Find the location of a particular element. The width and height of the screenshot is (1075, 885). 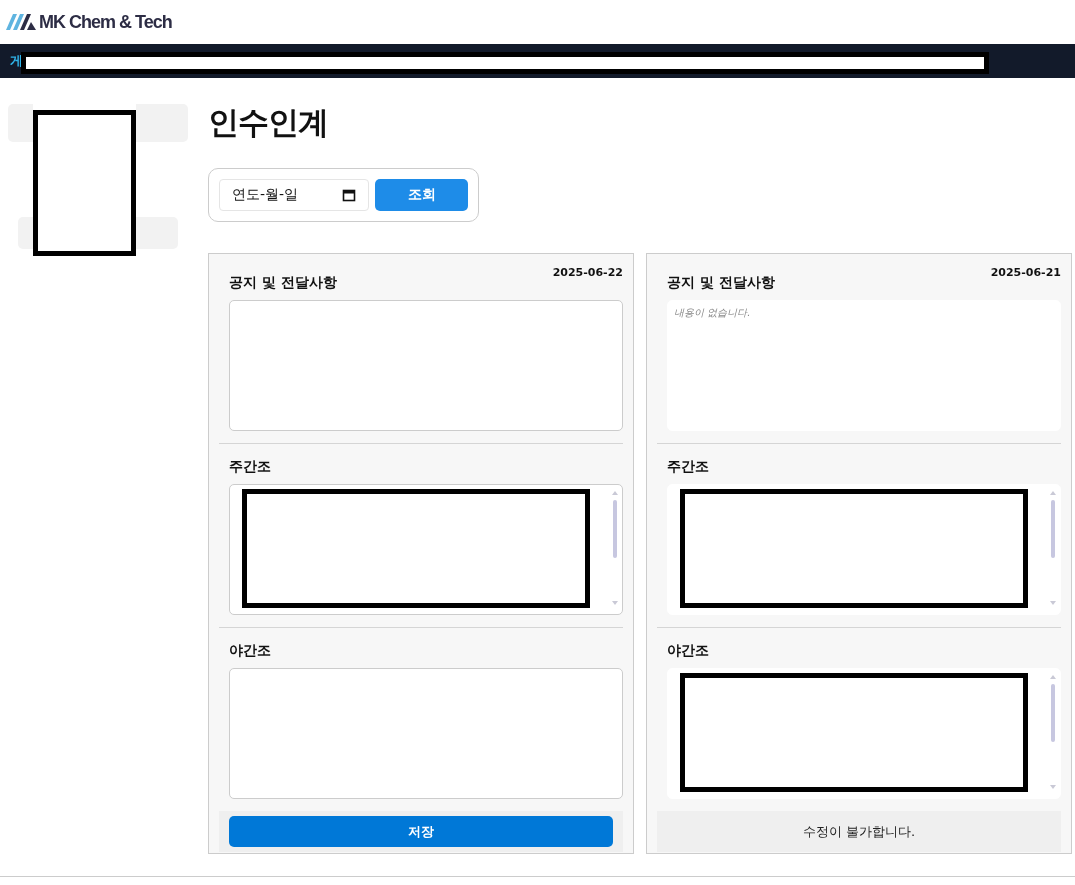

logo-icon is located at coordinates (21, 22).